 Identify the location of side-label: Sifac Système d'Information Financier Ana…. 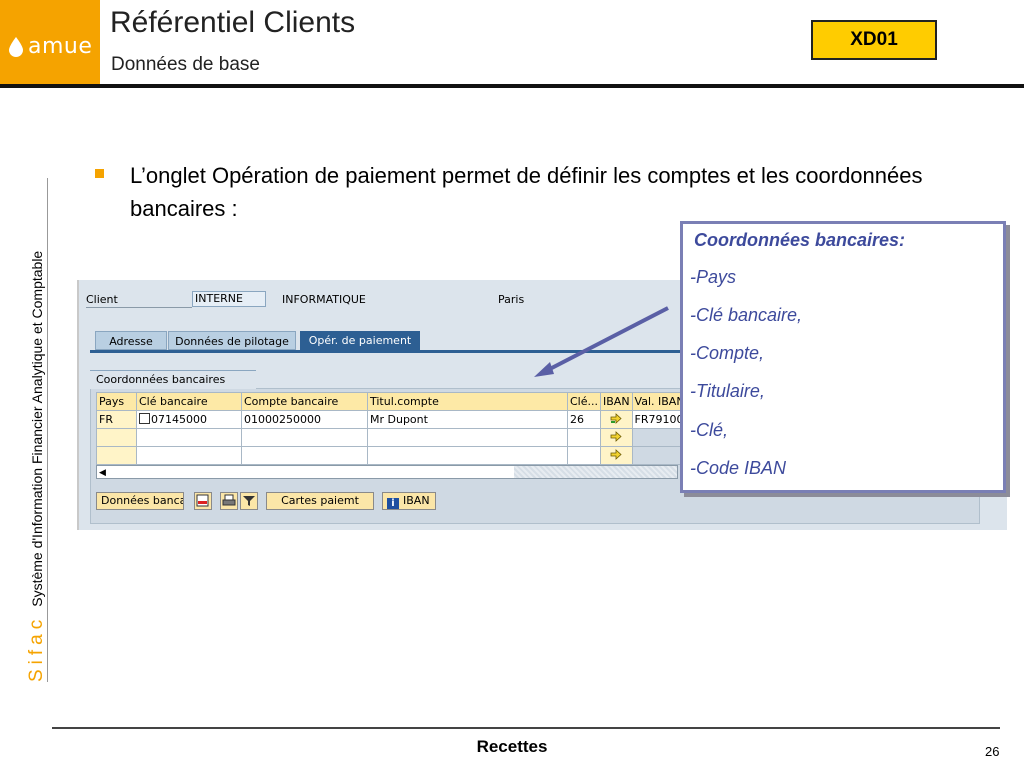
(37, 466).